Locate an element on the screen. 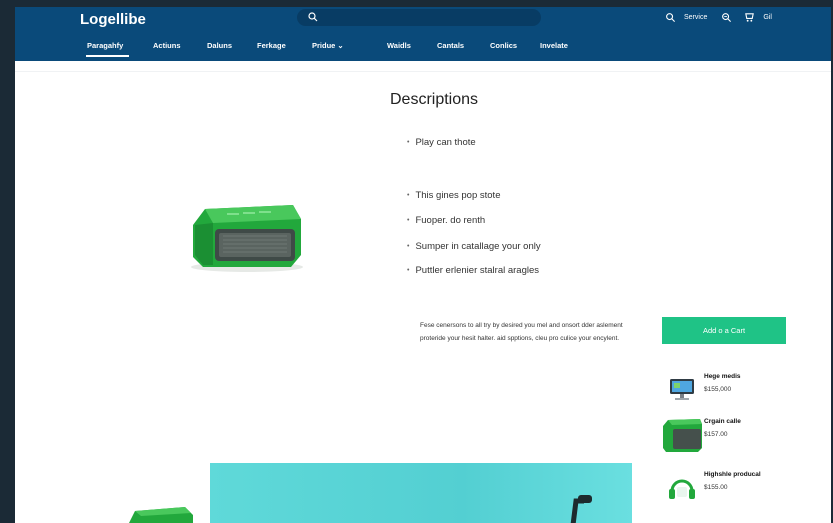 Image resolution: width=833 pixels, height=523 pixels. related-product-item: Highshle producal $155.00 is located at coordinates (737, 487).